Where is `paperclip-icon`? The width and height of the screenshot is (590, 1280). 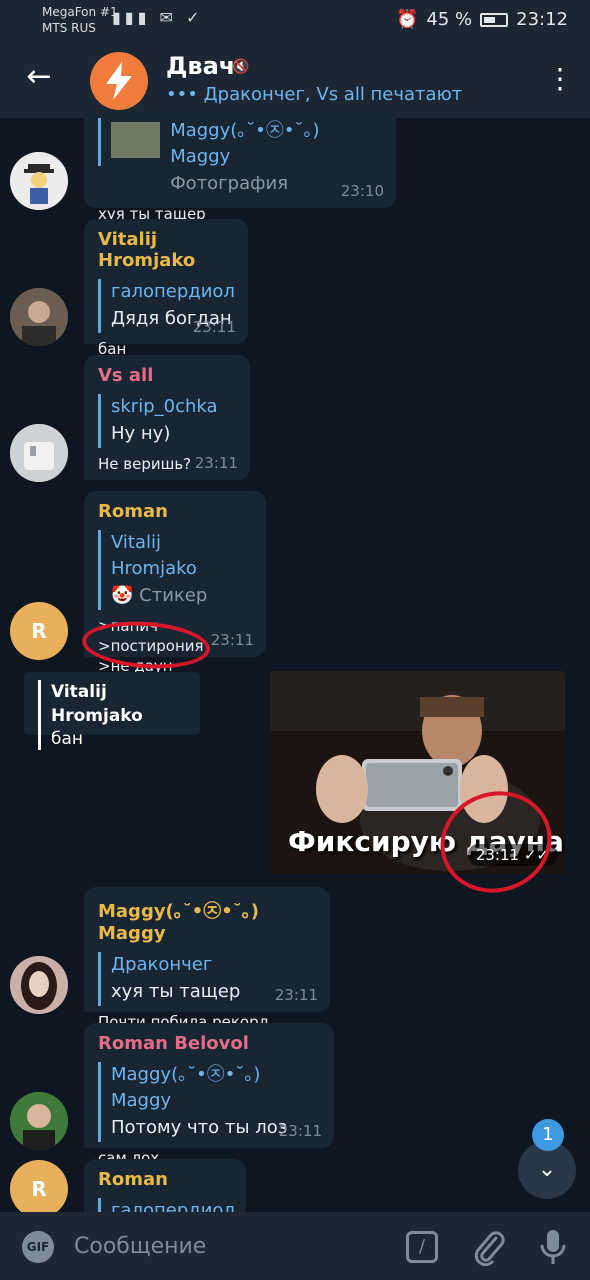 paperclip-icon is located at coordinates (489, 1247).